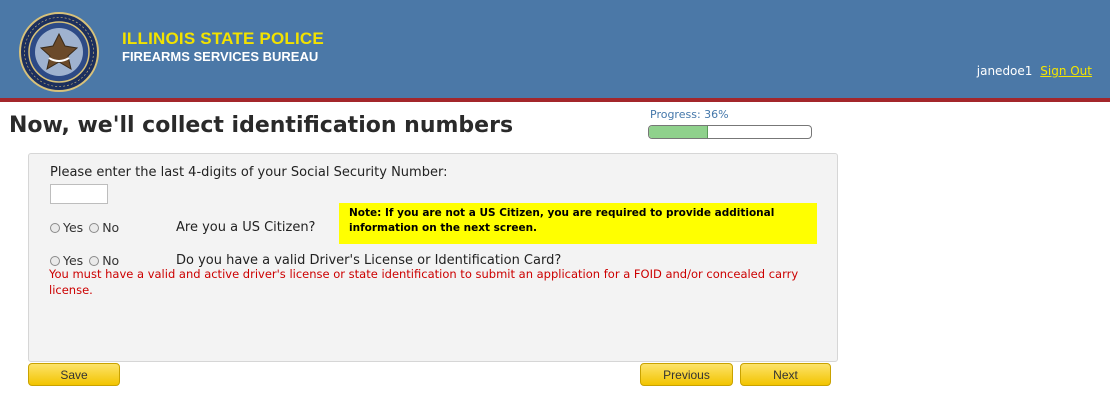 The width and height of the screenshot is (1110, 403). I want to click on sign-out-link: Sign Out, so click(1066, 71).